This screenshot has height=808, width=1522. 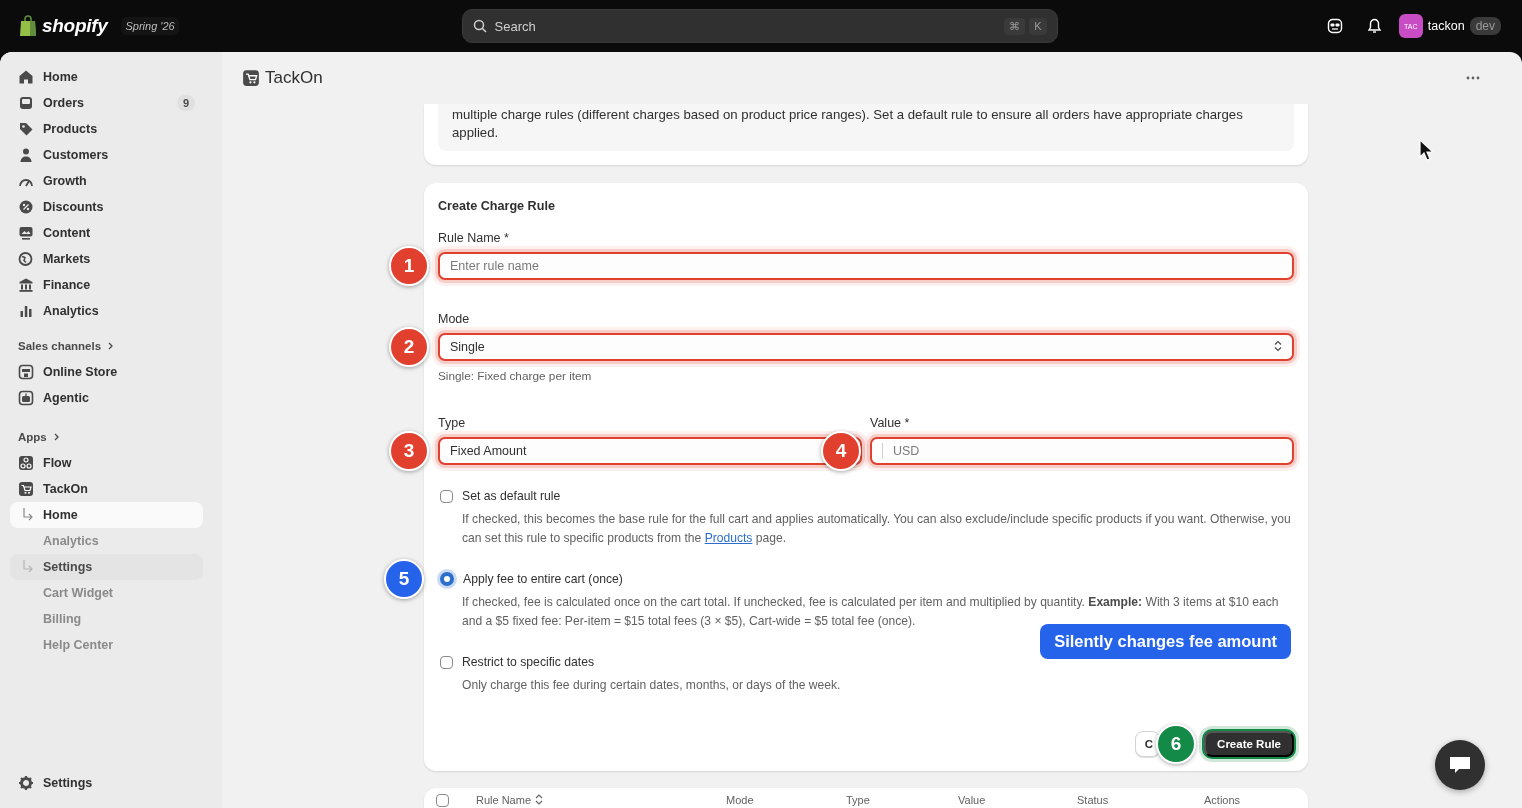 I want to click on column-header: Mode, so click(x=740, y=801).